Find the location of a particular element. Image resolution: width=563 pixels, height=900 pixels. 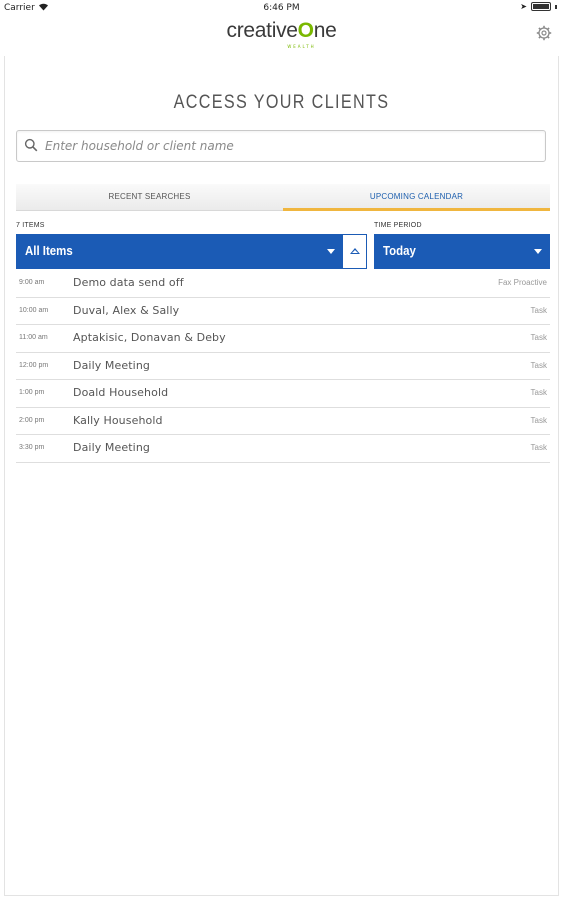

item-time: 12:00 pm is located at coordinates (34, 365).